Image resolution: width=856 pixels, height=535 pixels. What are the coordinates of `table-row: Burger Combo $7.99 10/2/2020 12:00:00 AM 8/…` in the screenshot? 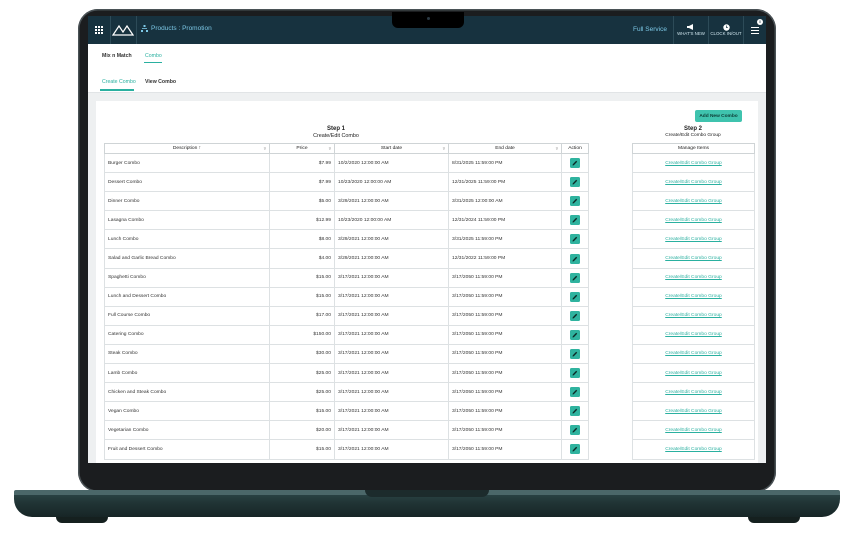 It's located at (346, 163).